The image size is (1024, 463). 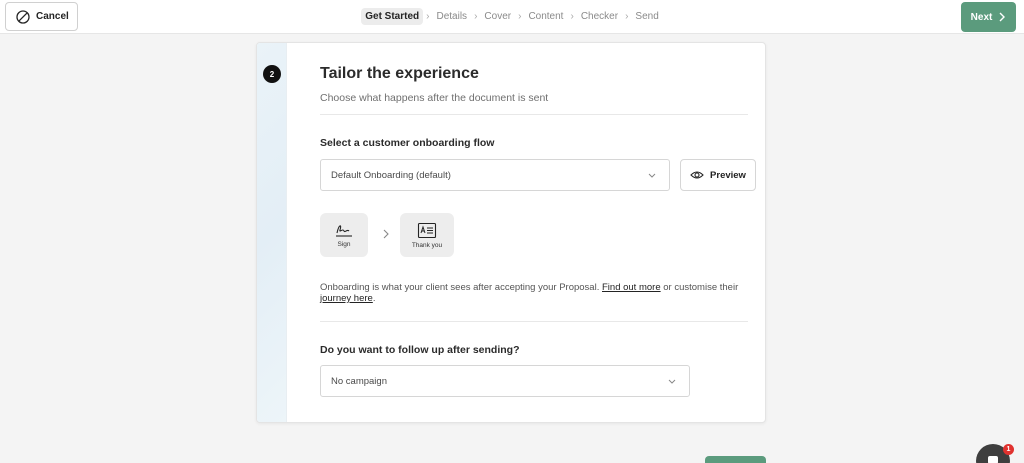 I want to click on onboarding-flow-value: Default Onboarding (default), so click(x=391, y=175).